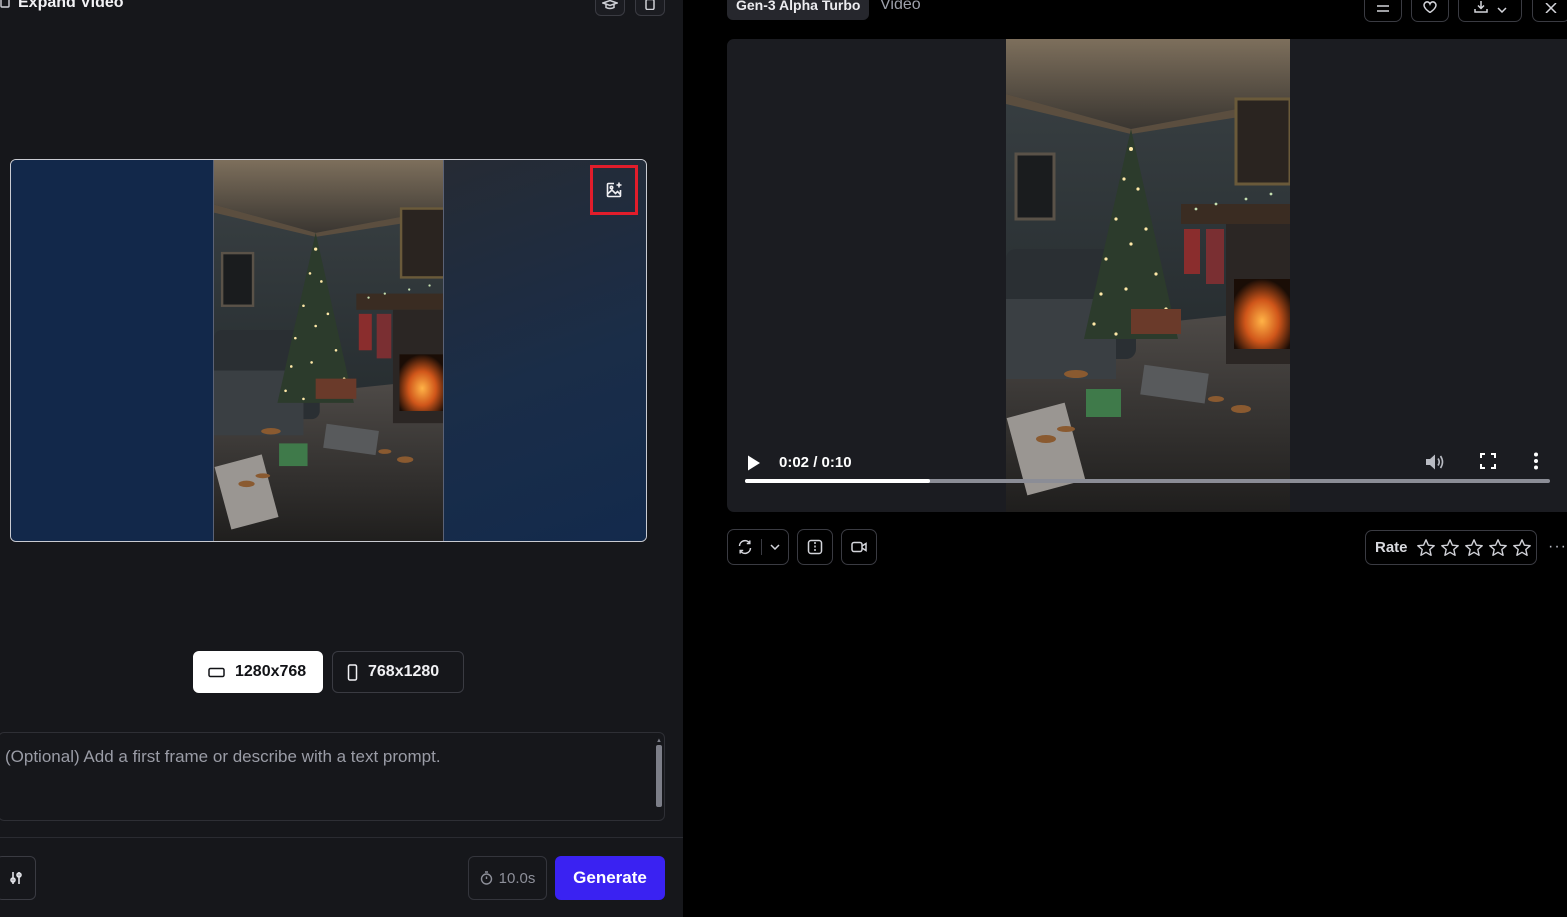 Image resolution: width=1567 pixels, height=917 pixels. I want to click on more-options-button: ···, so click(1557, 547).